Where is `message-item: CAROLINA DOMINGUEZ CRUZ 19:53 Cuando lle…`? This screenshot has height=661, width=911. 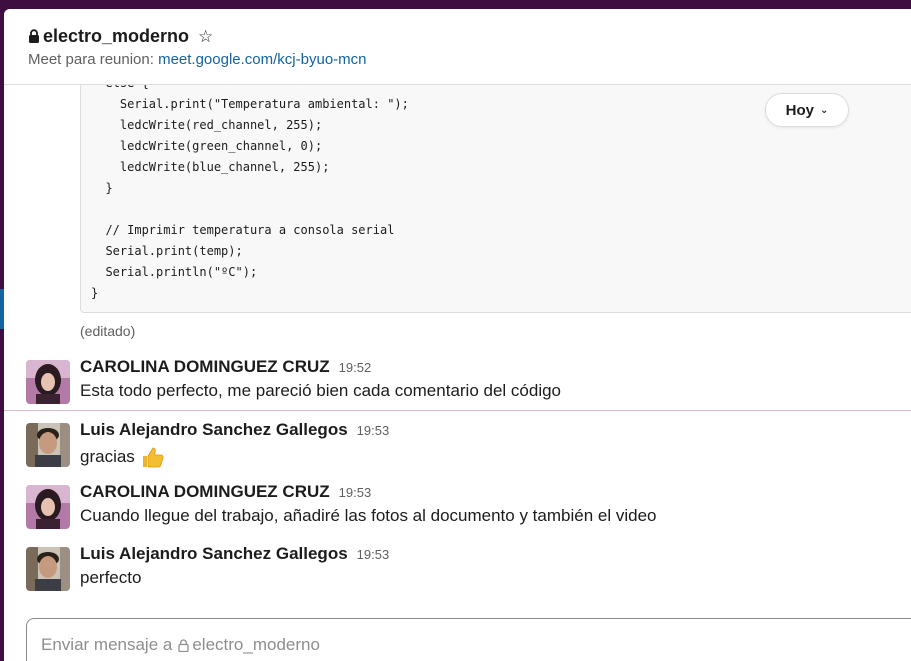
message-item: CAROLINA DOMINGUEZ CRUZ 19:53 Cuando lle… is located at coordinates (457, 512).